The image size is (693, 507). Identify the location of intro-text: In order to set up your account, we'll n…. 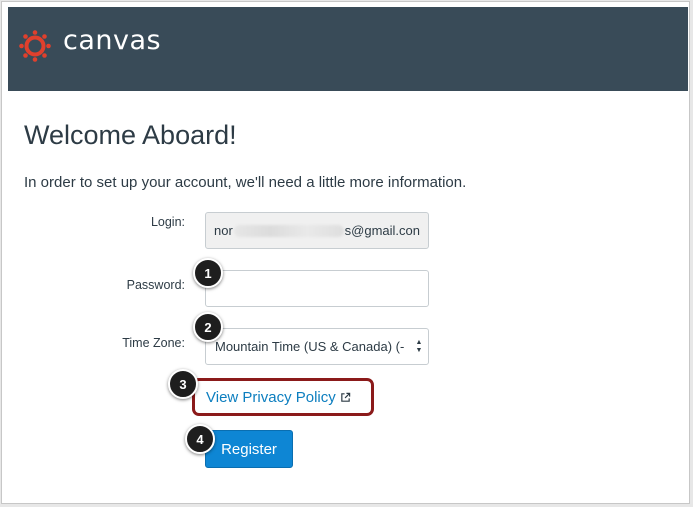
(245, 182).